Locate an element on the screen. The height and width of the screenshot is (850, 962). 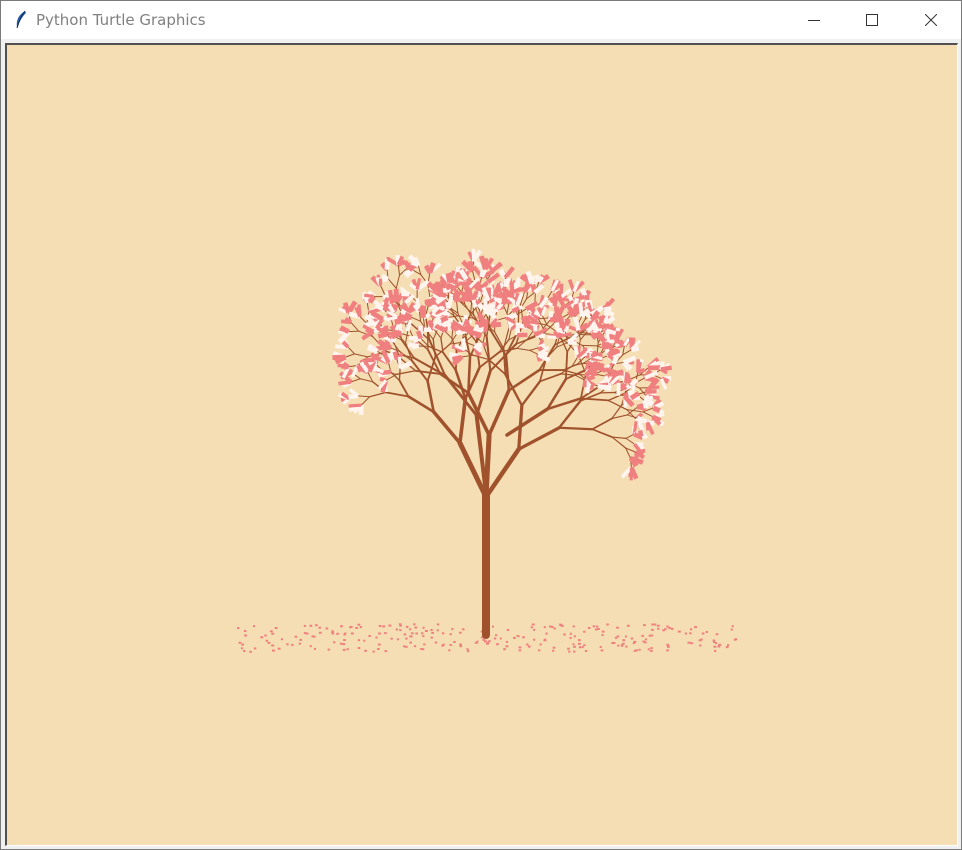
window-title: Python Turtle Graphics is located at coordinates (121, 20).